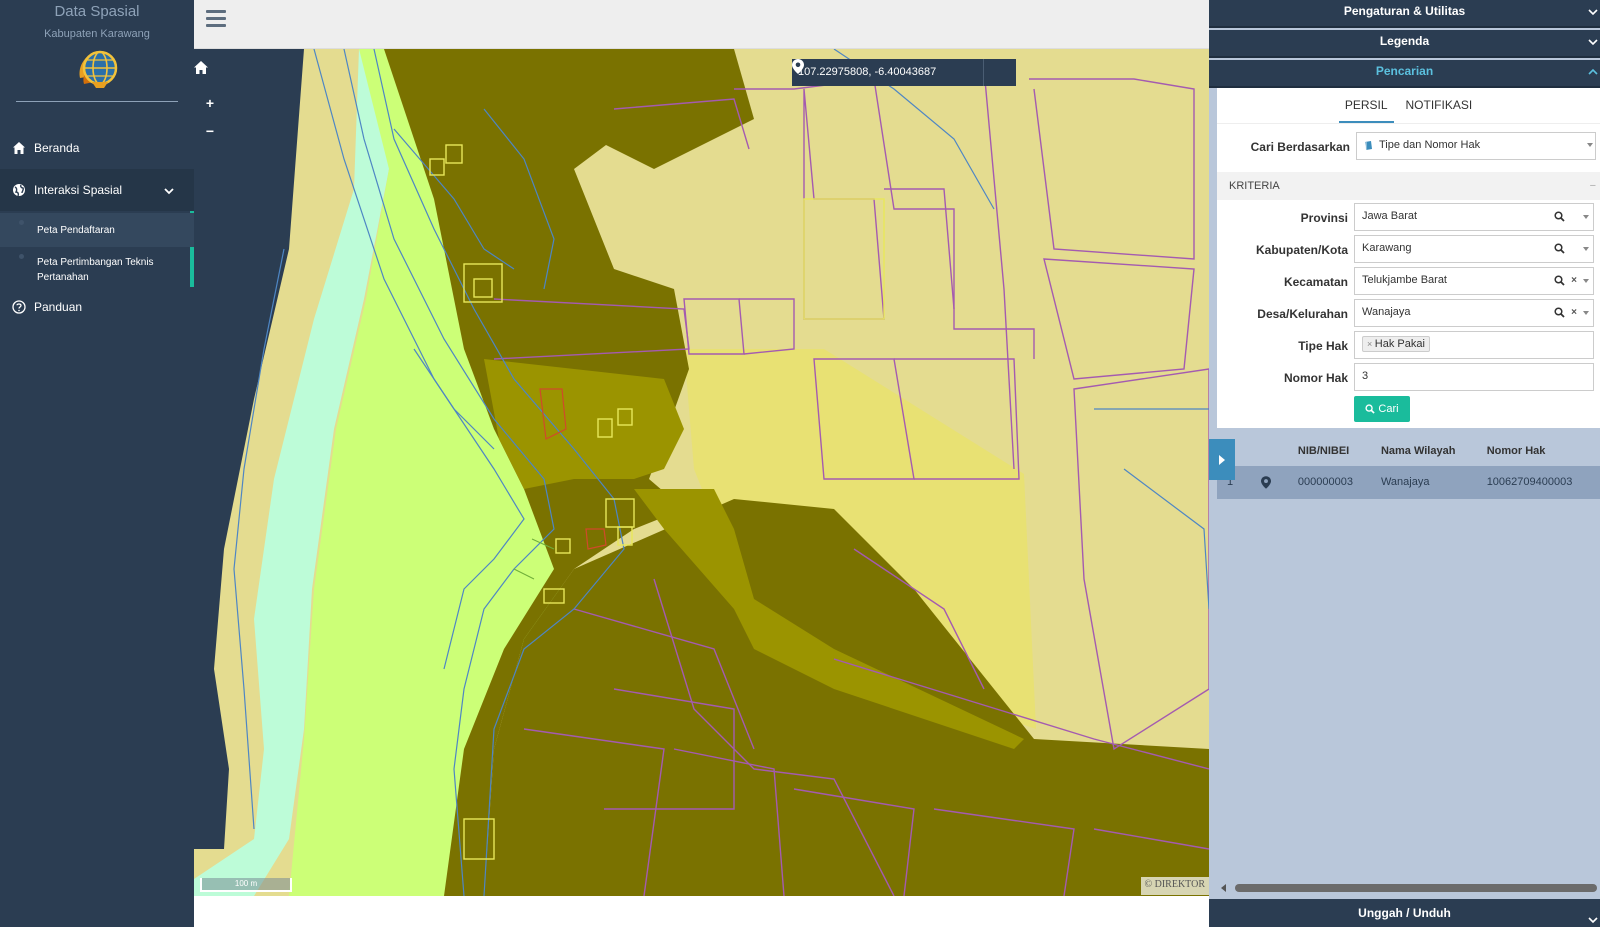 Image resolution: width=1600 pixels, height=934 pixels. What do you see at coordinates (1416, 888) in the screenshot?
I see `scroll-thumb` at bounding box center [1416, 888].